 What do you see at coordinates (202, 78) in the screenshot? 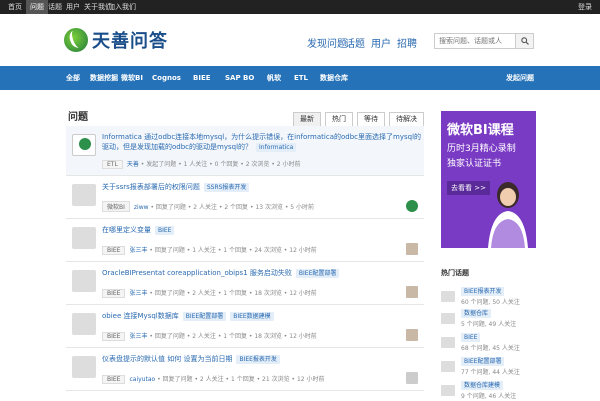
I see `nav-item-biee: BIEE` at bounding box center [202, 78].